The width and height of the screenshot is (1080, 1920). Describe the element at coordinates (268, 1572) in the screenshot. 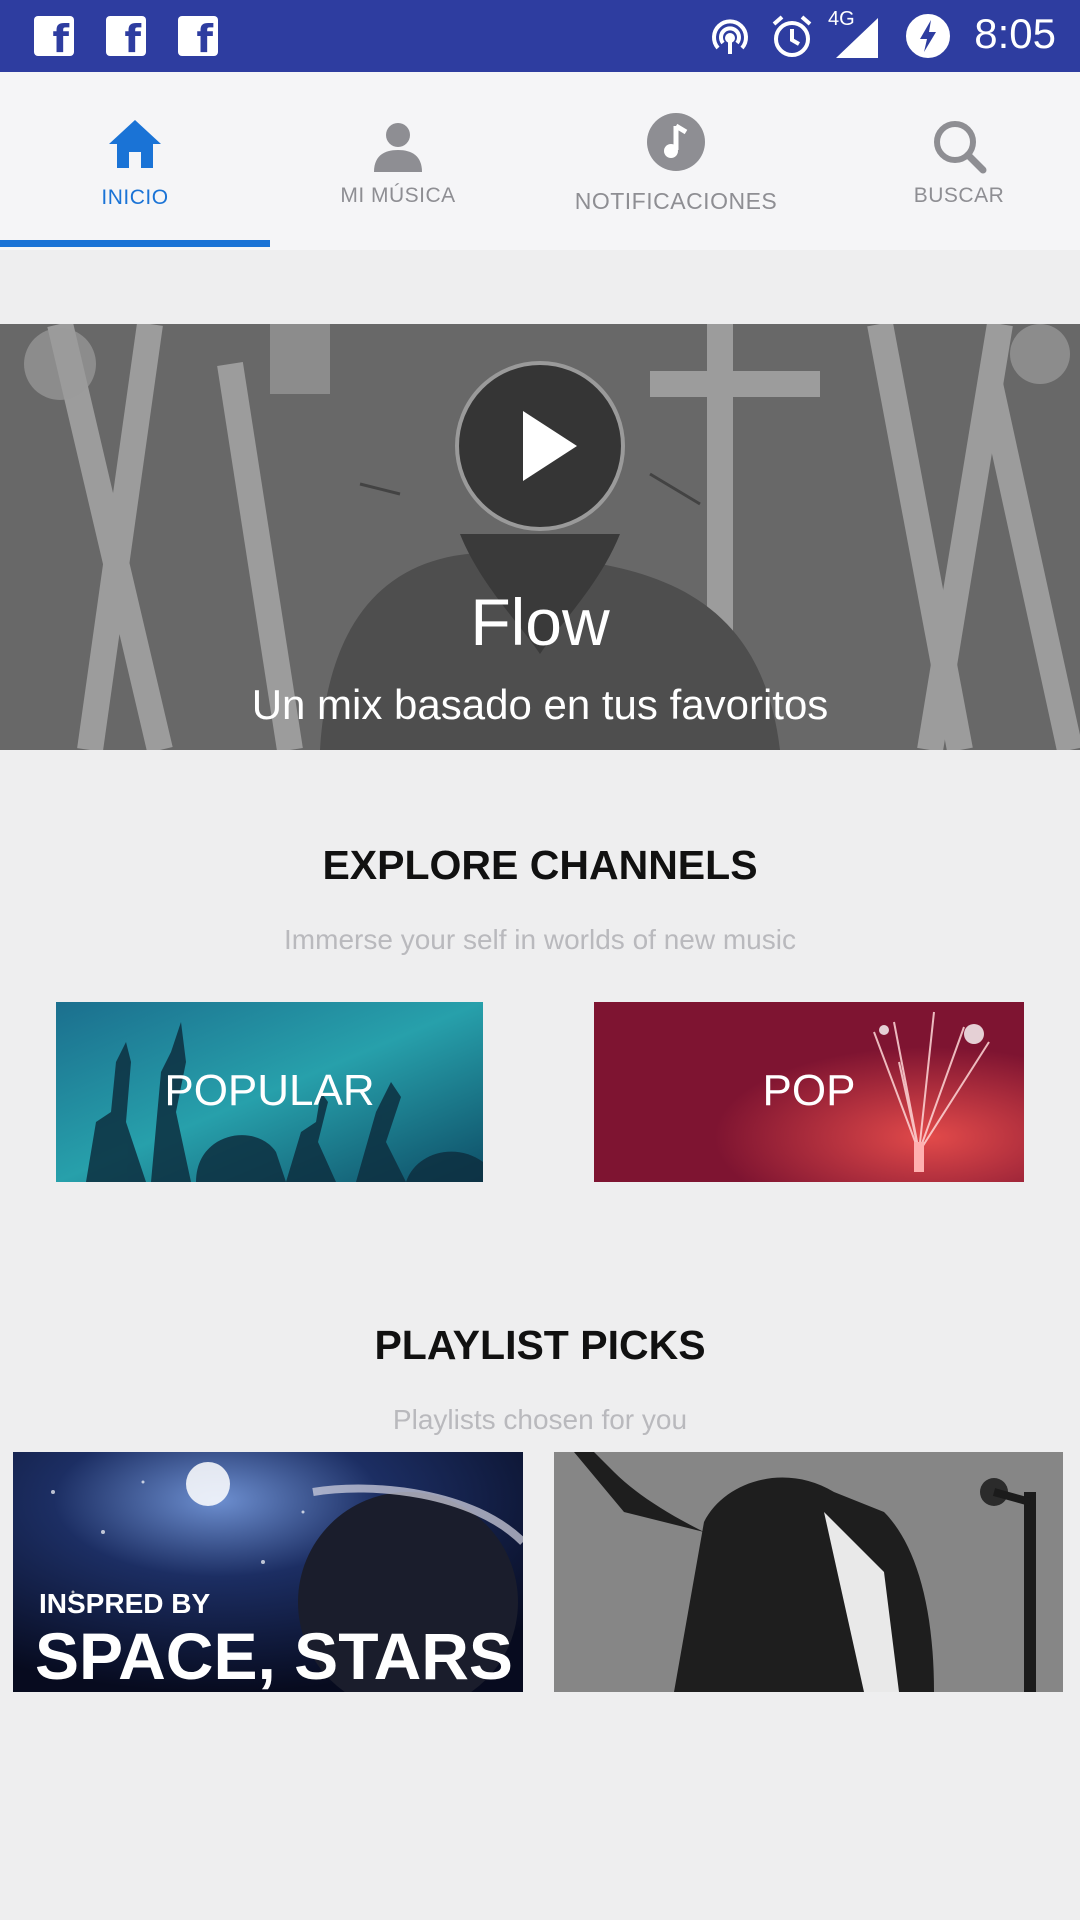

I see `playlist-card-space-stars: INSPRED BY SPACE, STARS` at that location.